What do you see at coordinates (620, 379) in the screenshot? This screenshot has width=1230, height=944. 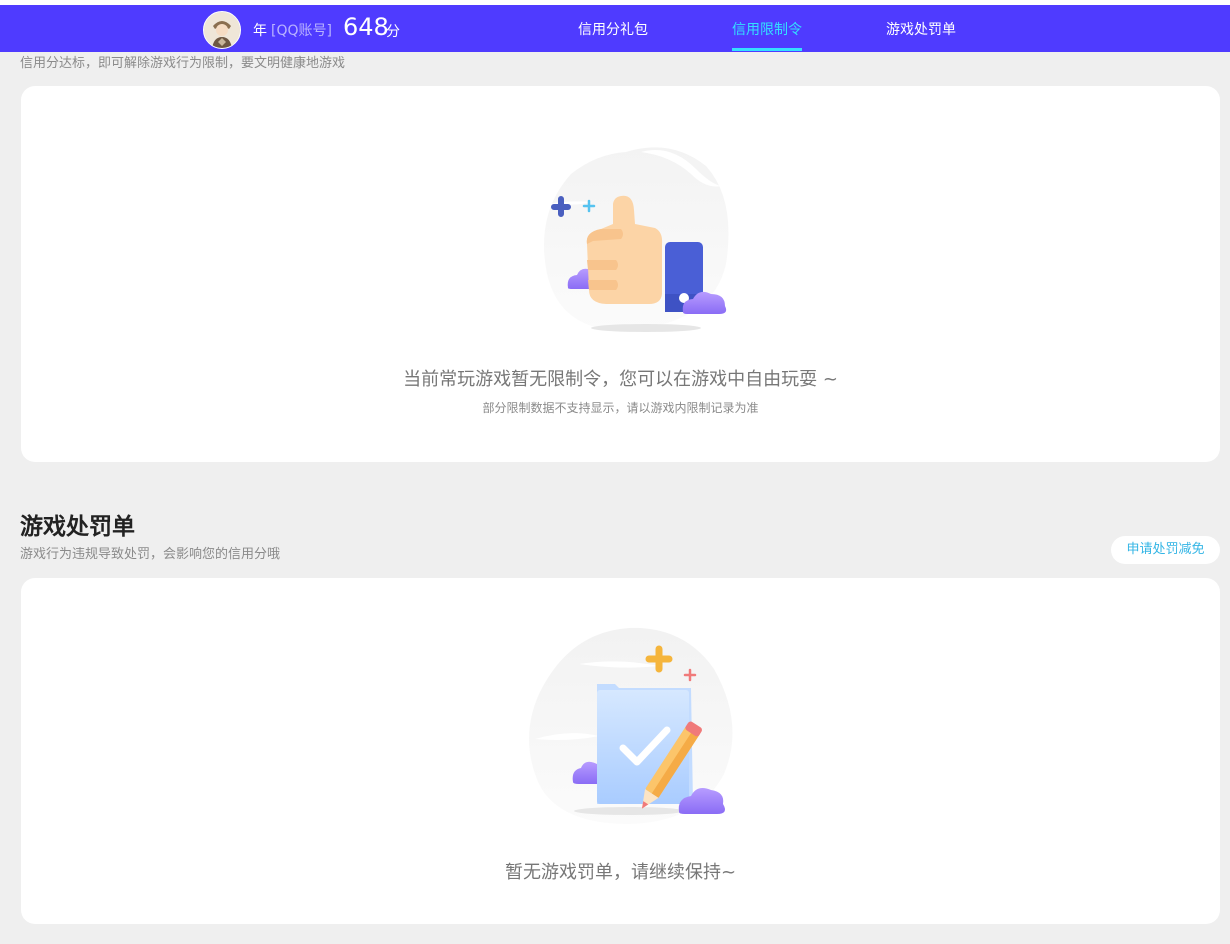 I see `restriction-empty-message: 当前常玩游戏暂无限制令，您可以在游戏中自由玩耍 ~` at bounding box center [620, 379].